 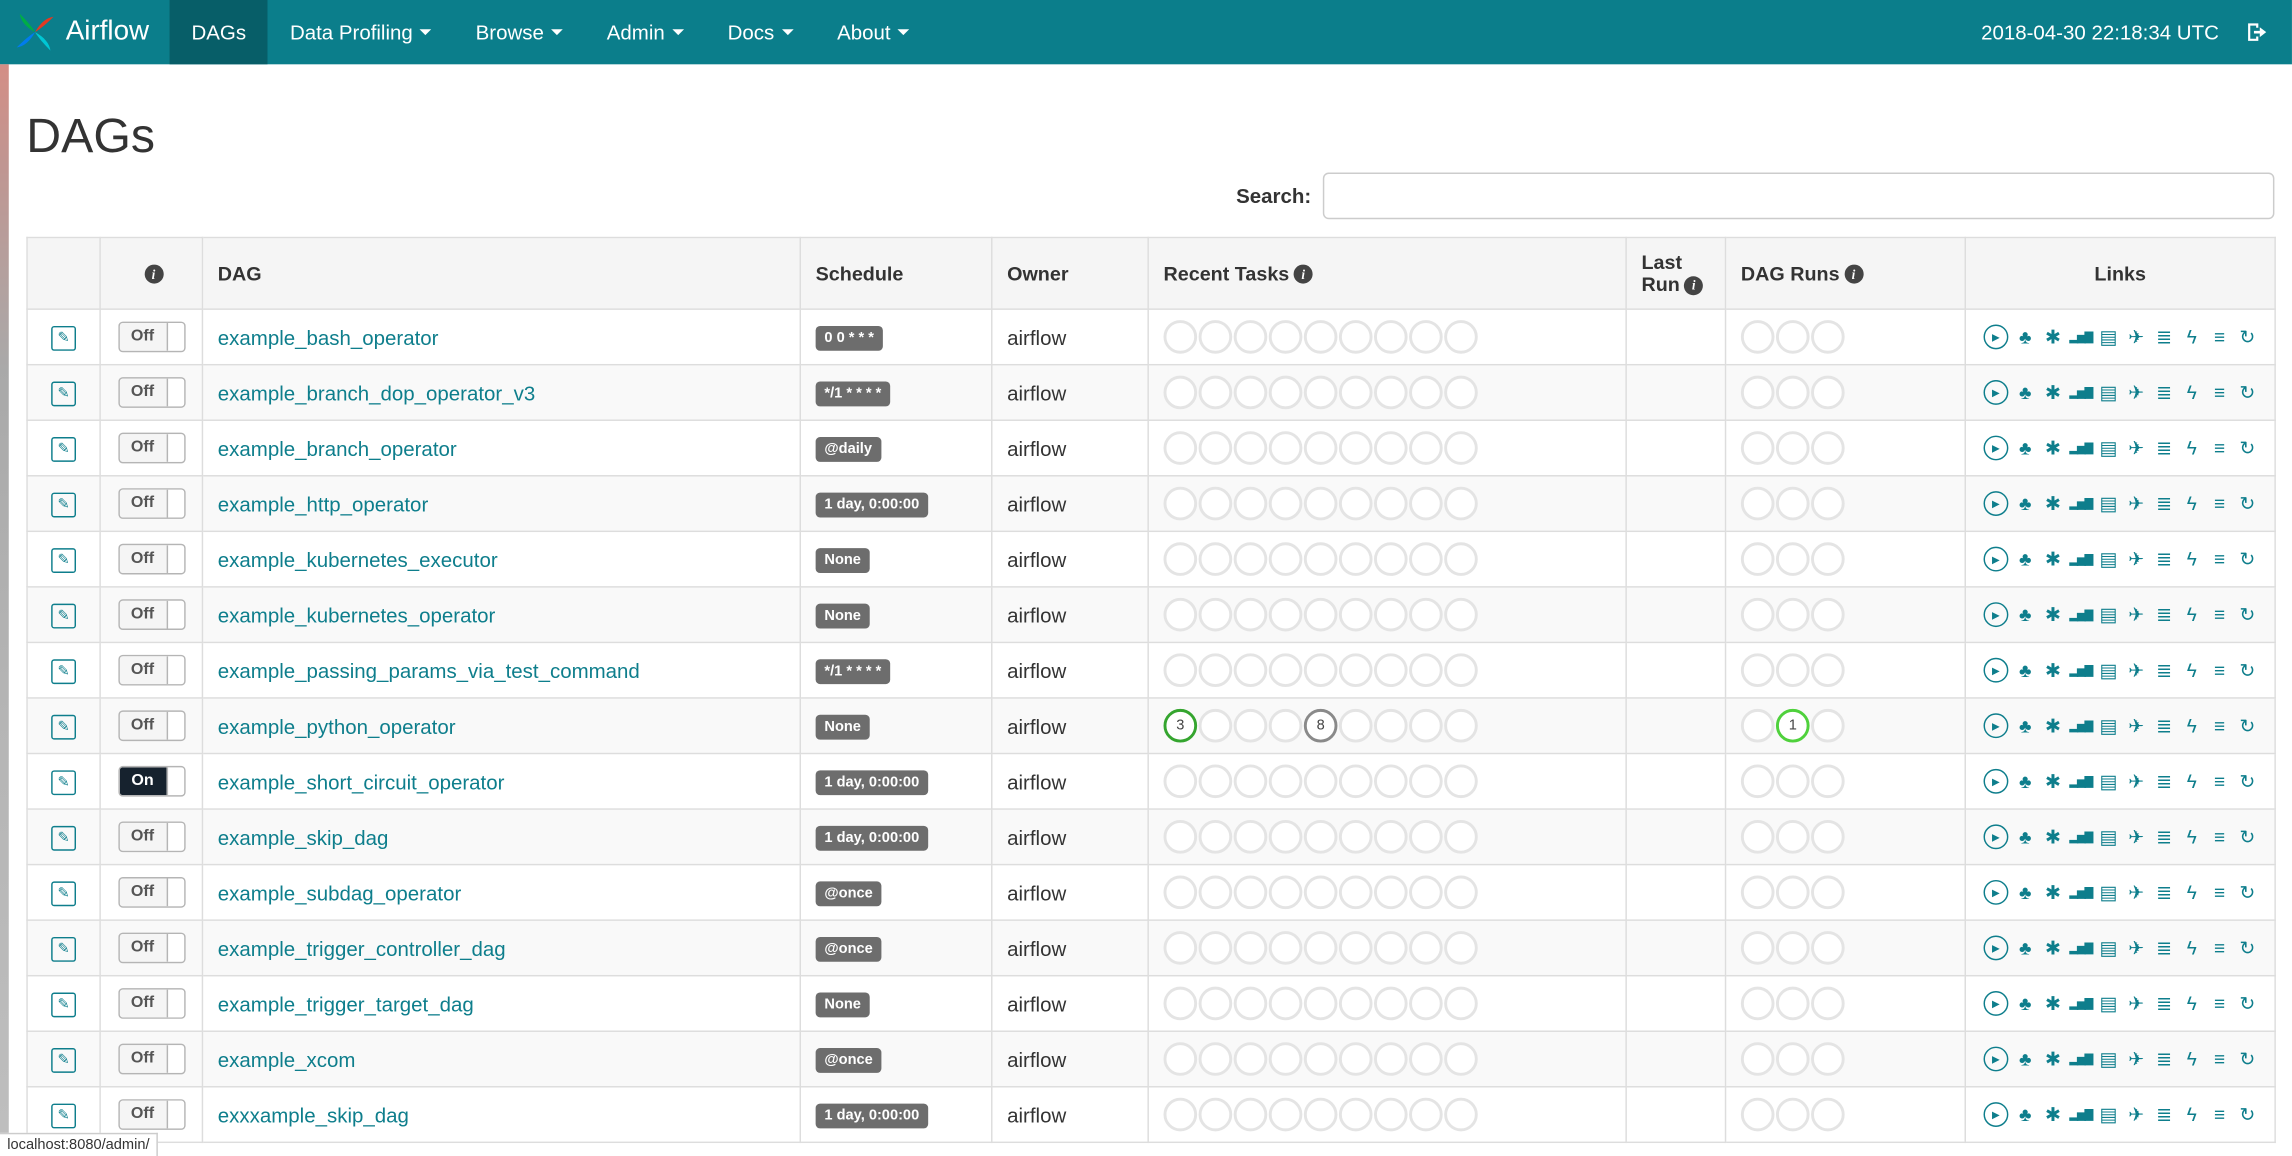 I want to click on dag-name-link: example_xcom, so click(x=287, y=1058).